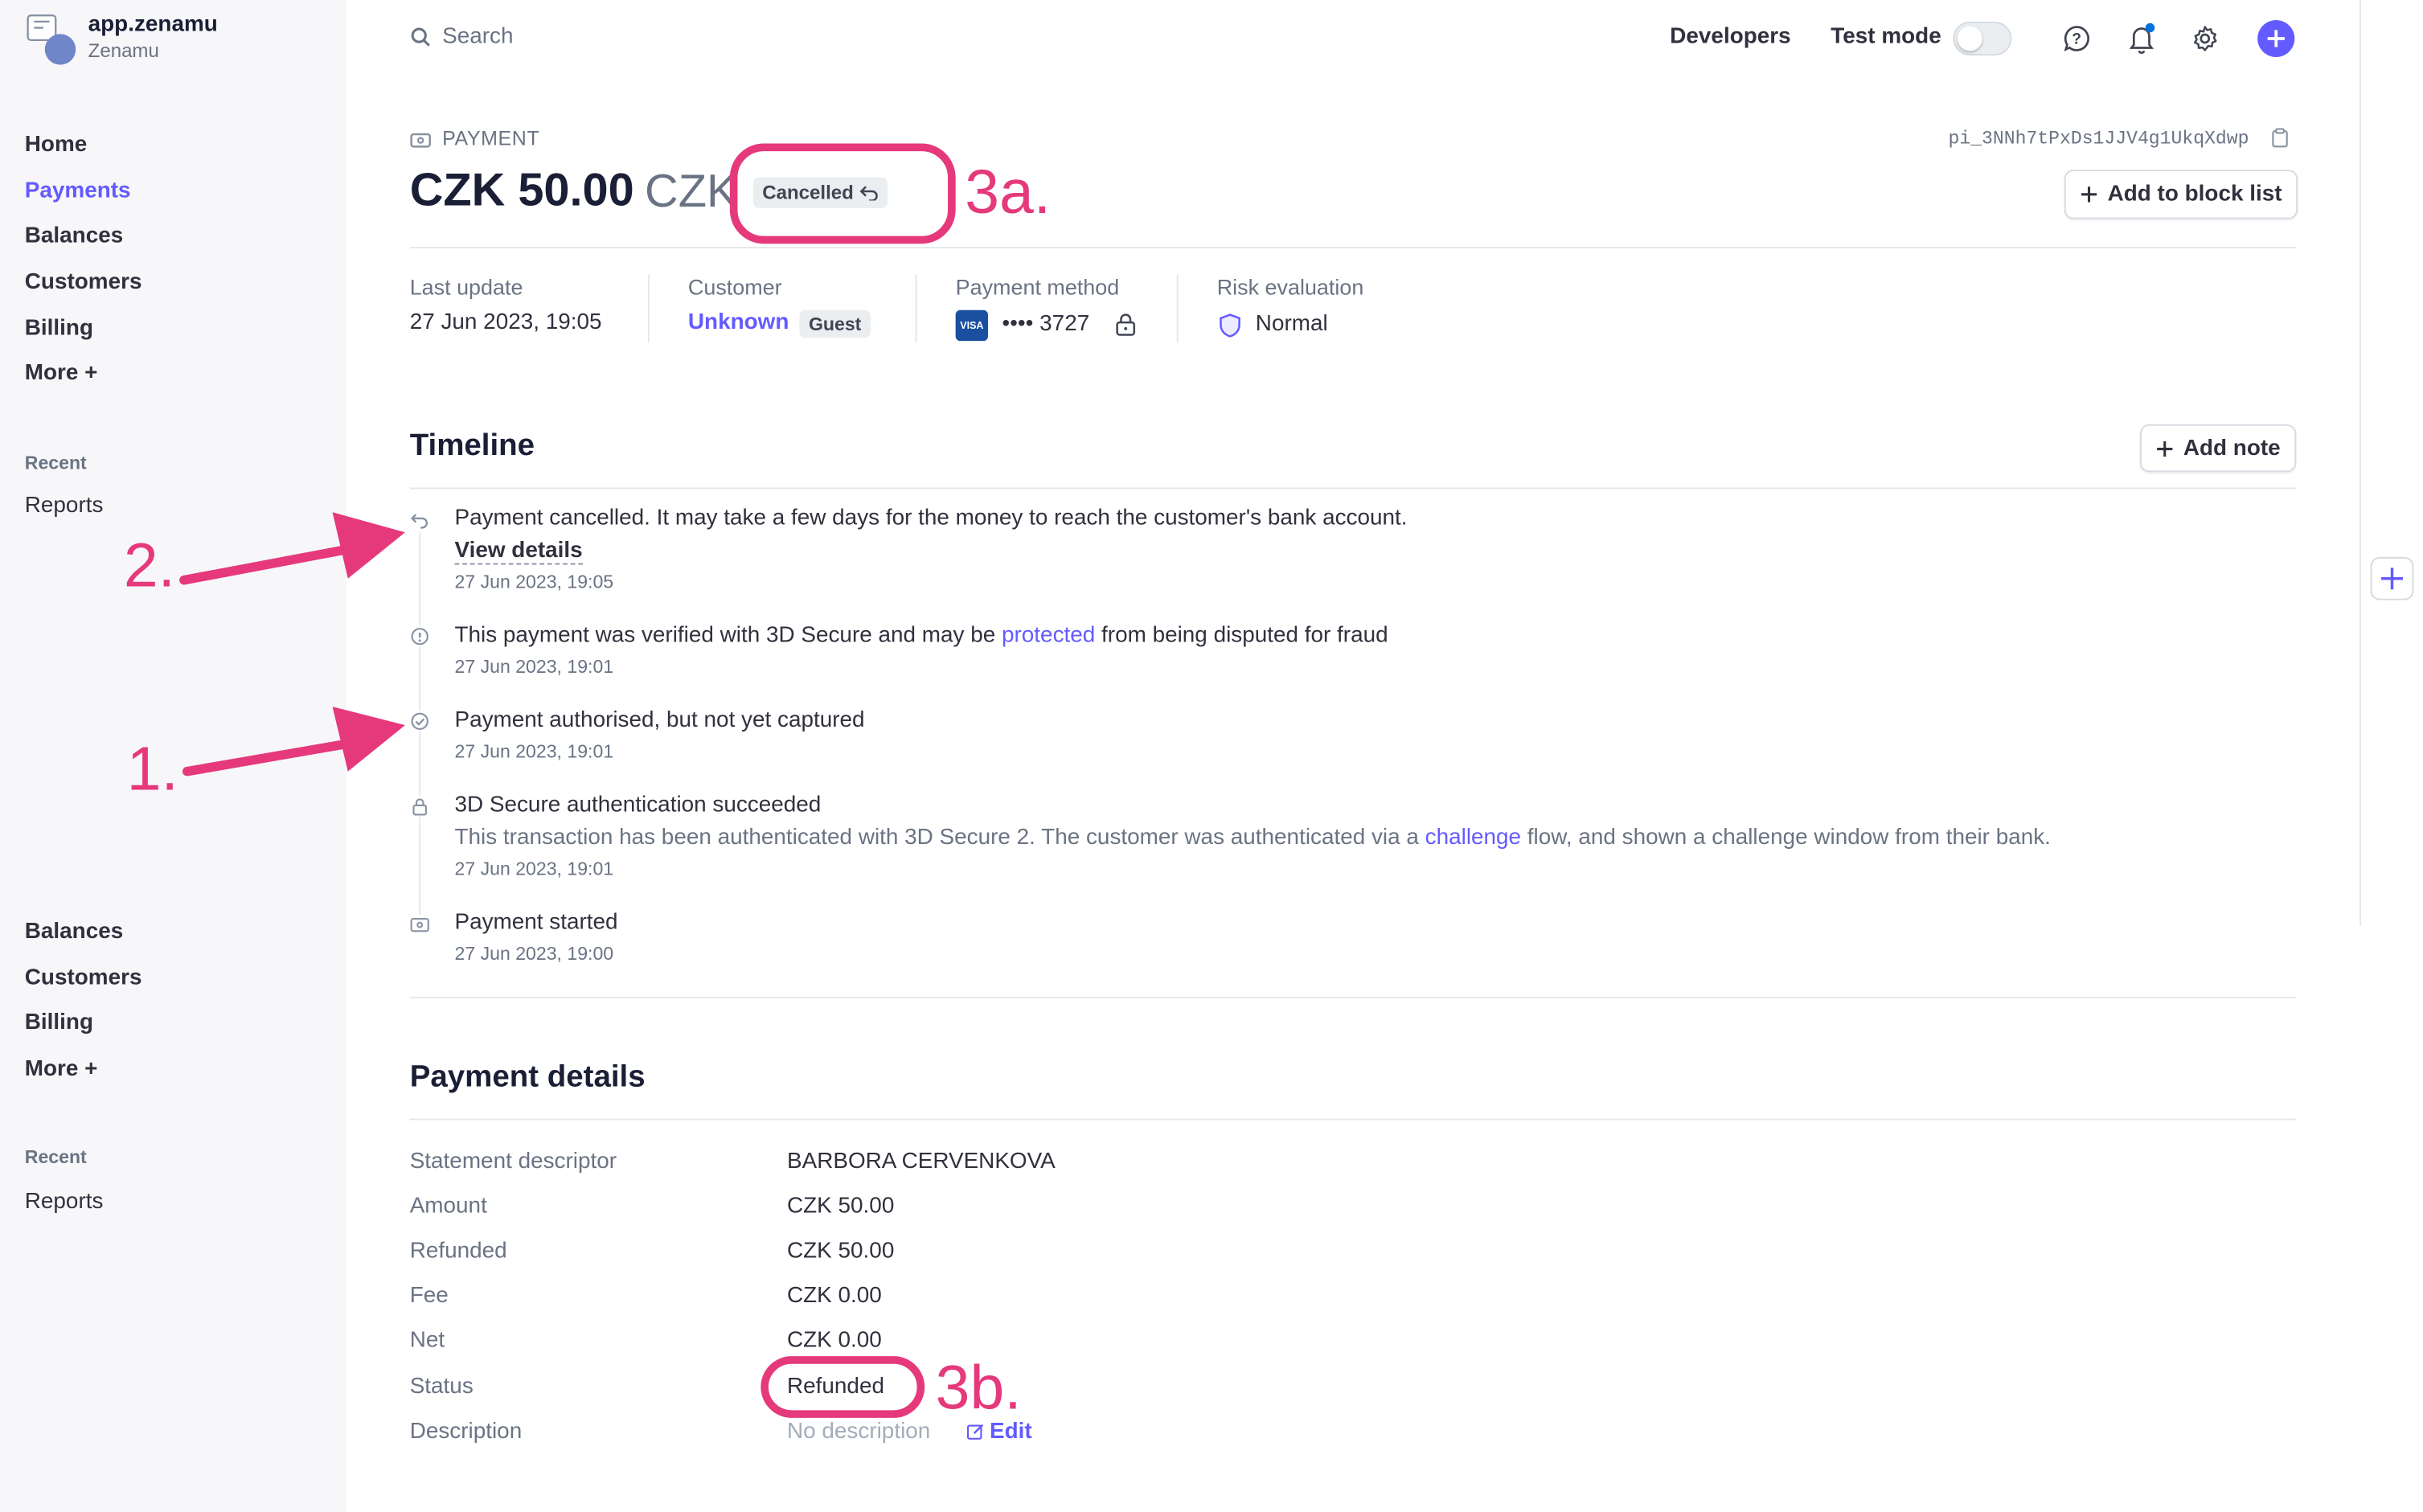 Image resolution: width=2423 pixels, height=1512 pixels. Describe the element at coordinates (292, 644) in the screenshot. I see `annotation-arrows` at that location.